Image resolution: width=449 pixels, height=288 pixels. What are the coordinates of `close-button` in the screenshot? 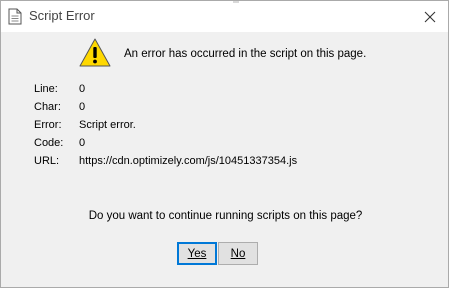 It's located at (430, 16).